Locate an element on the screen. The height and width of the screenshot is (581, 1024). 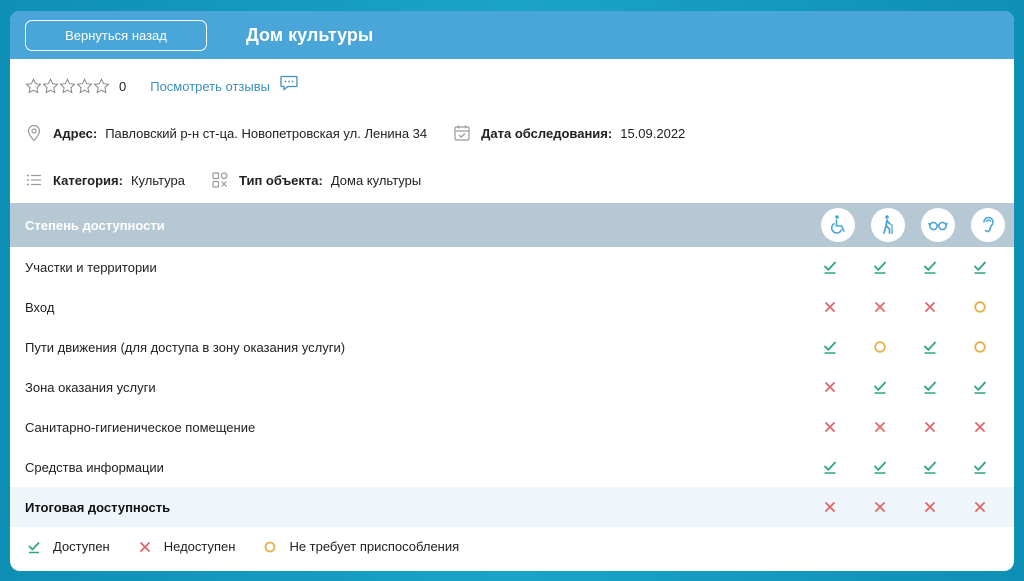
category-value: Культура is located at coordinates (157, 180).